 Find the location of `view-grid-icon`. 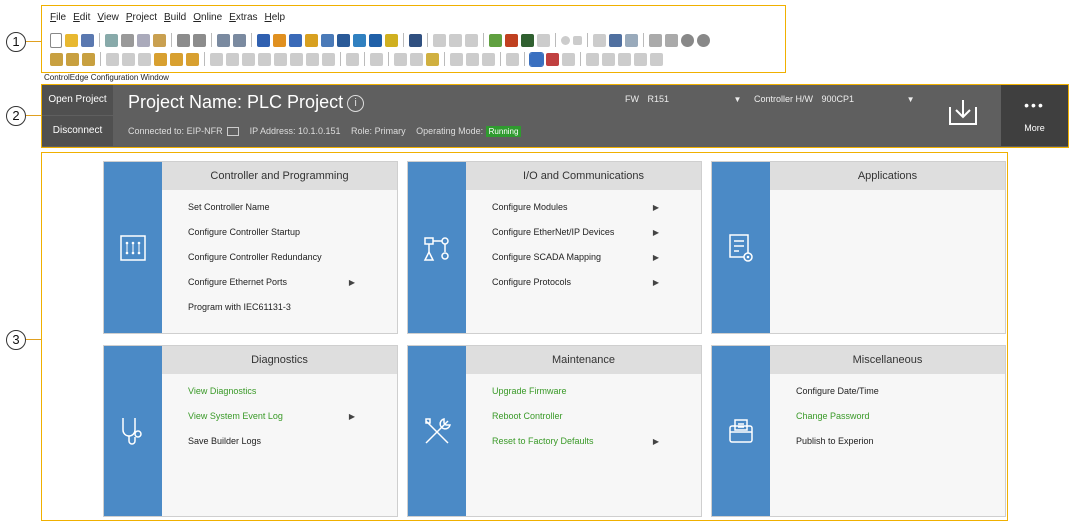

view-grid-icon is located at coordinates (536, 59).